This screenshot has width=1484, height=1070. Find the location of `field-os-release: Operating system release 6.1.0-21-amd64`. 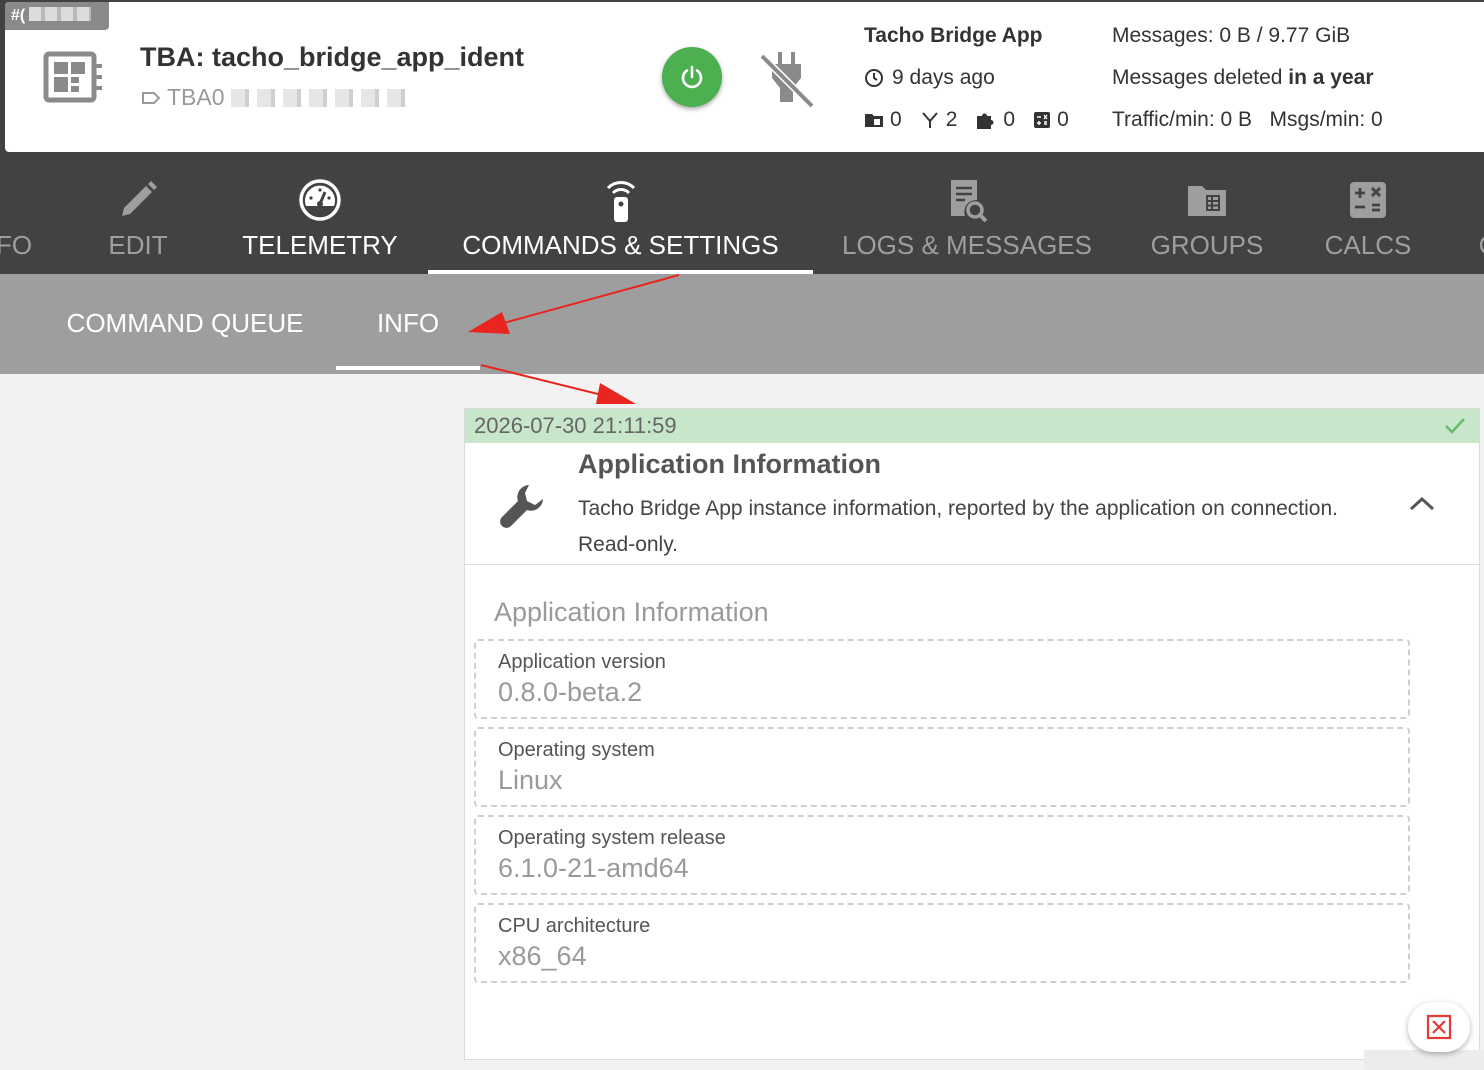

field-os-release: Operating system release 6.1.0-21-amd64 is located at coordinates (942, 855).